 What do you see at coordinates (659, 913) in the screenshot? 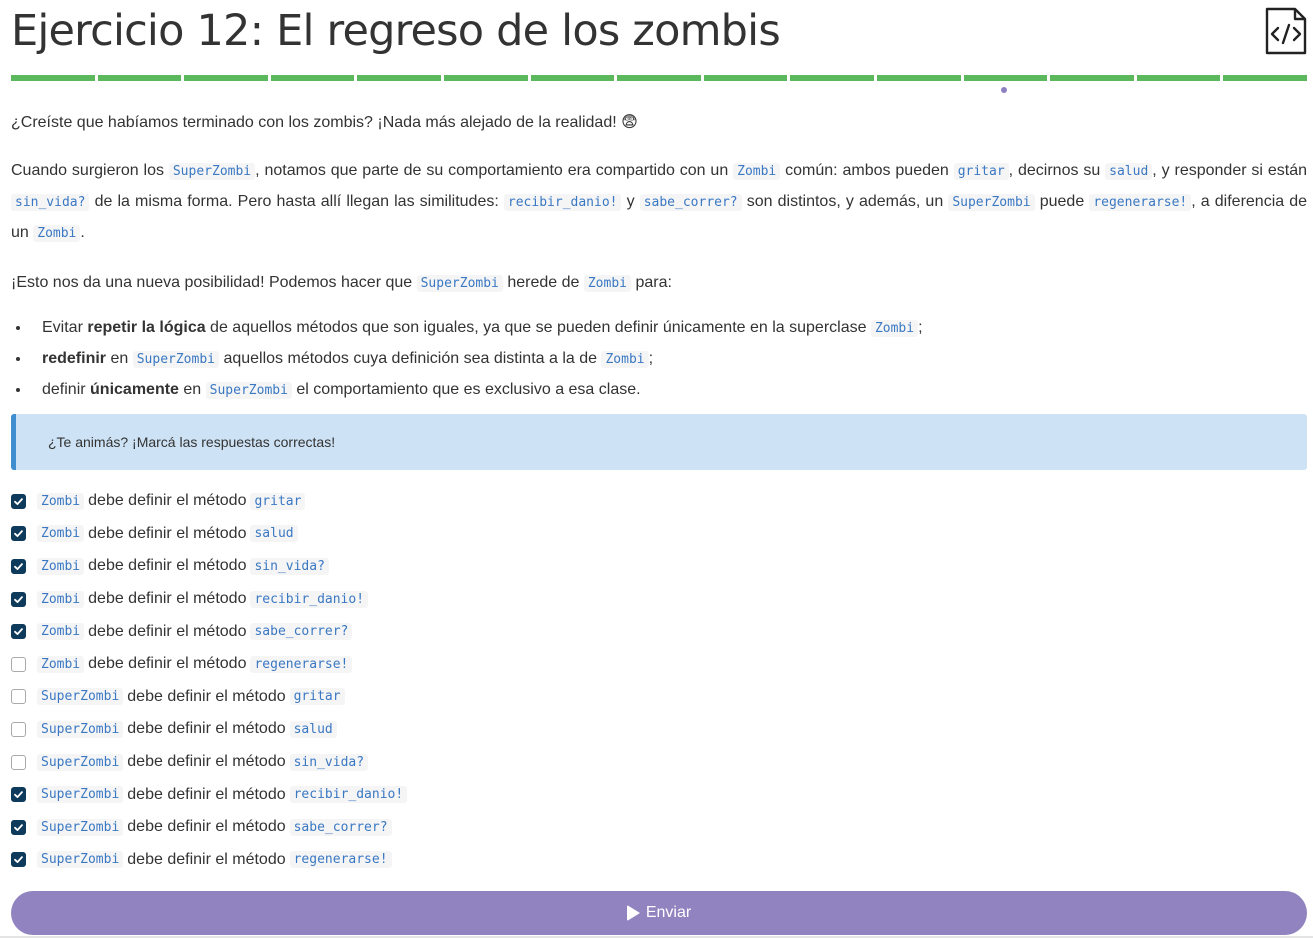
I see `submit-button: Enviar` at bounding box center [659, 913].